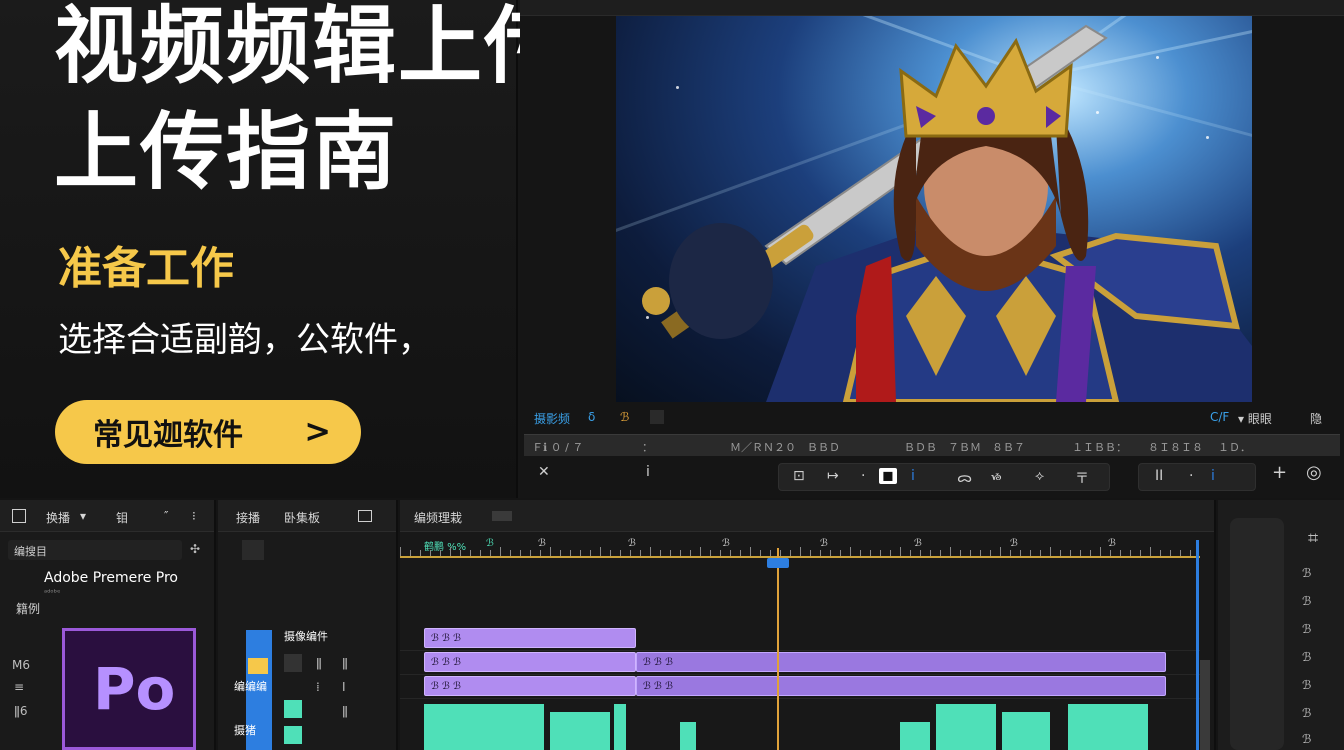  What do you see at coordinates (1213, 476) in the screenshot?
I see `export-frame-icon: ⅰ` at bounding box center [1213, 476].